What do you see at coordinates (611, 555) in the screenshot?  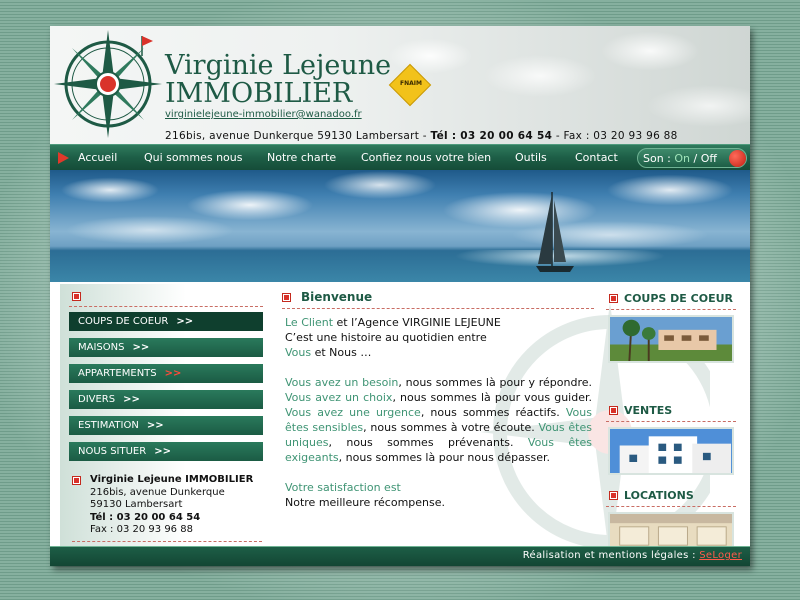 I see `footer-label: Réalisation et mentions légales :` at bounding box center [611, 555].